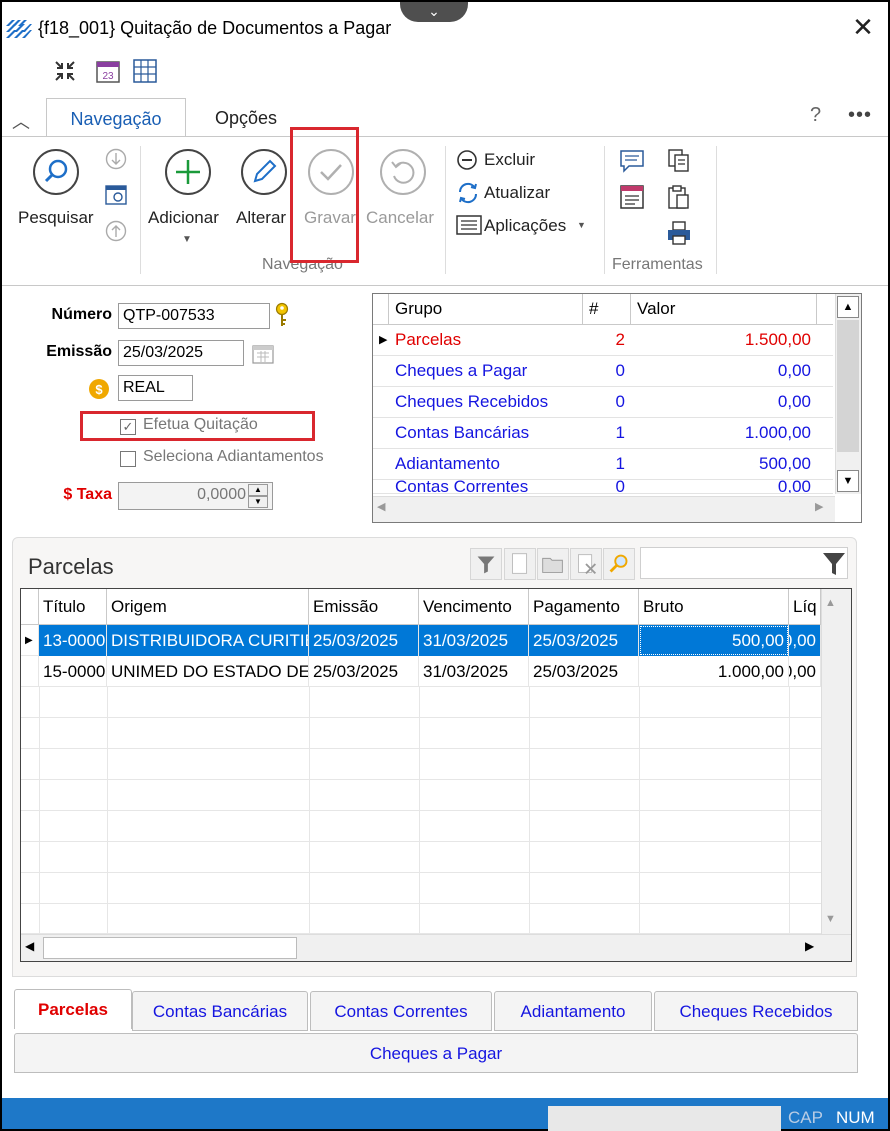 This screenshot has width=890, height=1131. I want to click on numero-field: QTP-007533, so click(194, 316).